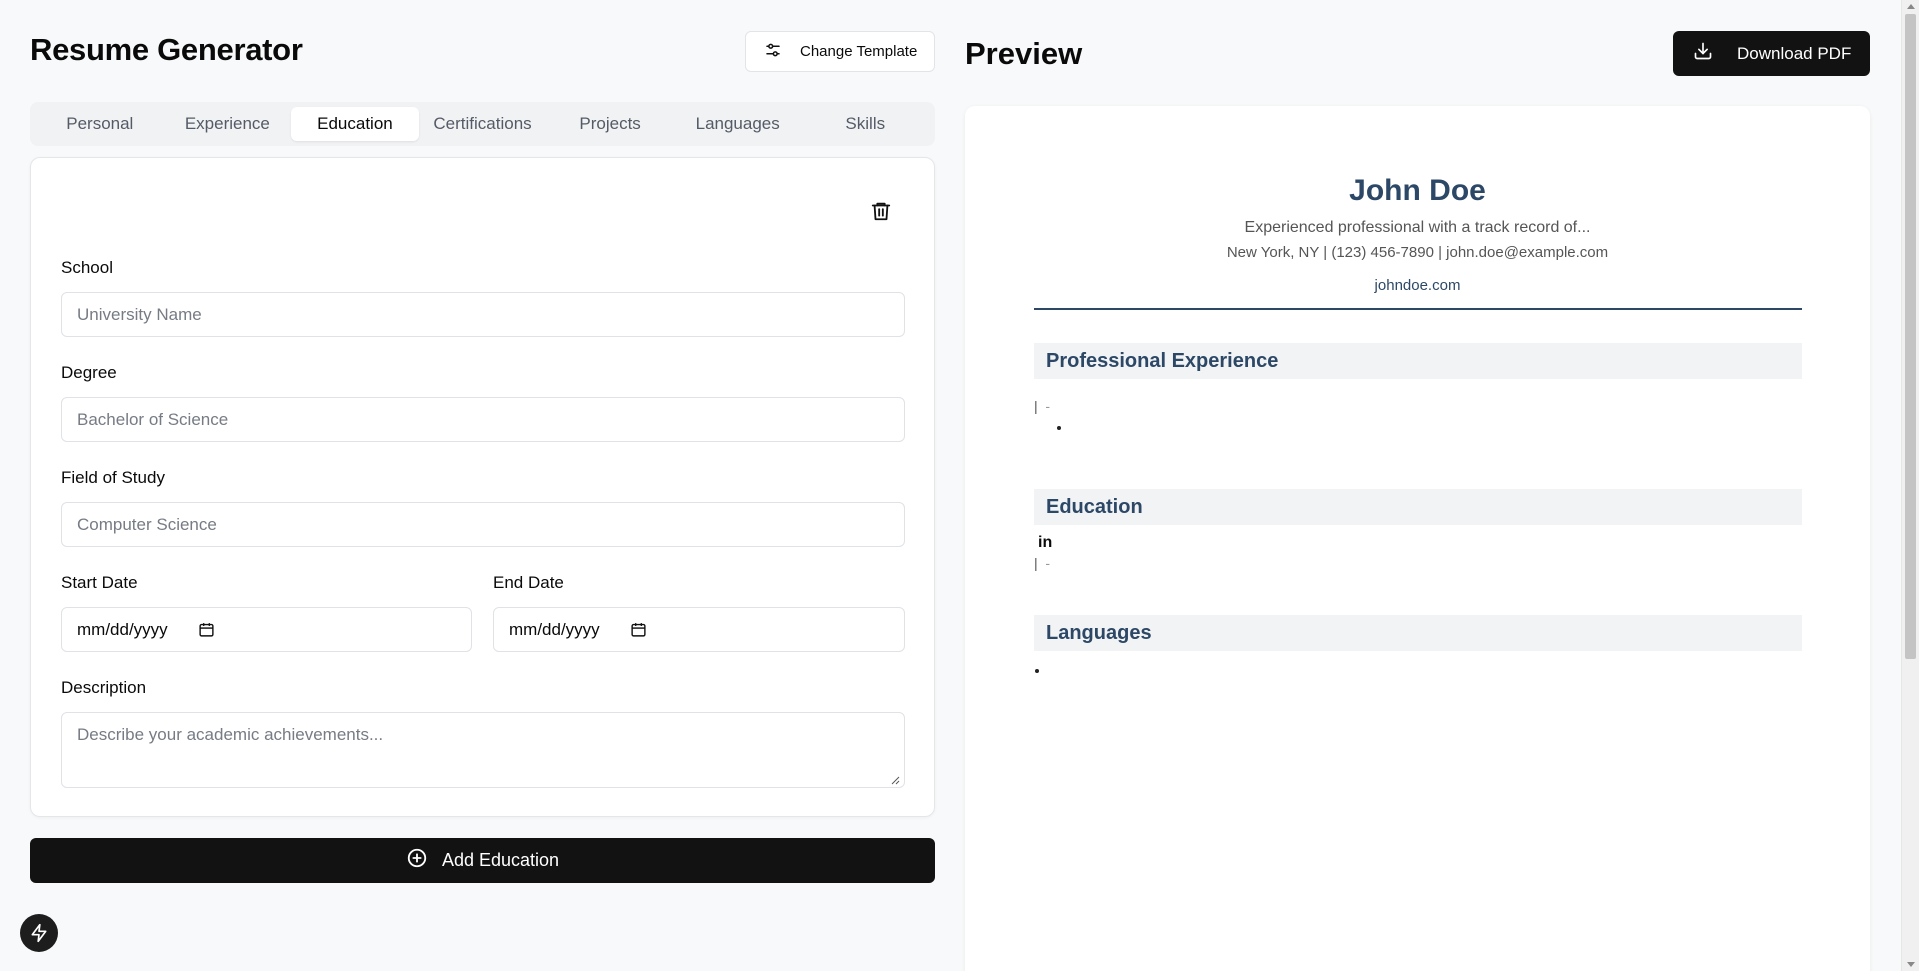 This screenshot has height=971, width=1919. I want to click on experience-dash: -, so click(1048, 406).